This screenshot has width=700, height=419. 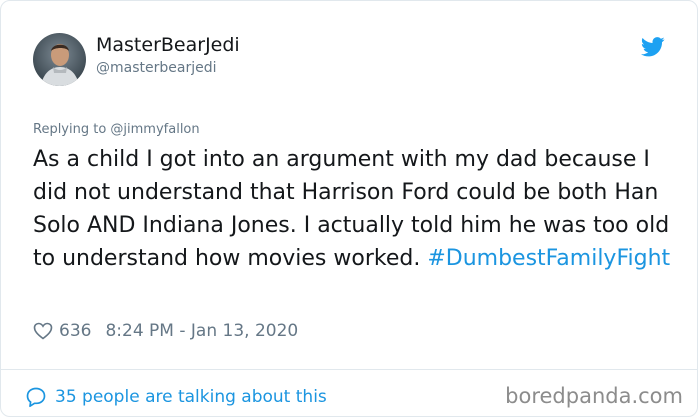 I want to click on tweet-meta: 636 8:24 PM - Jan 13, 2020, so click(x=165, y=331).